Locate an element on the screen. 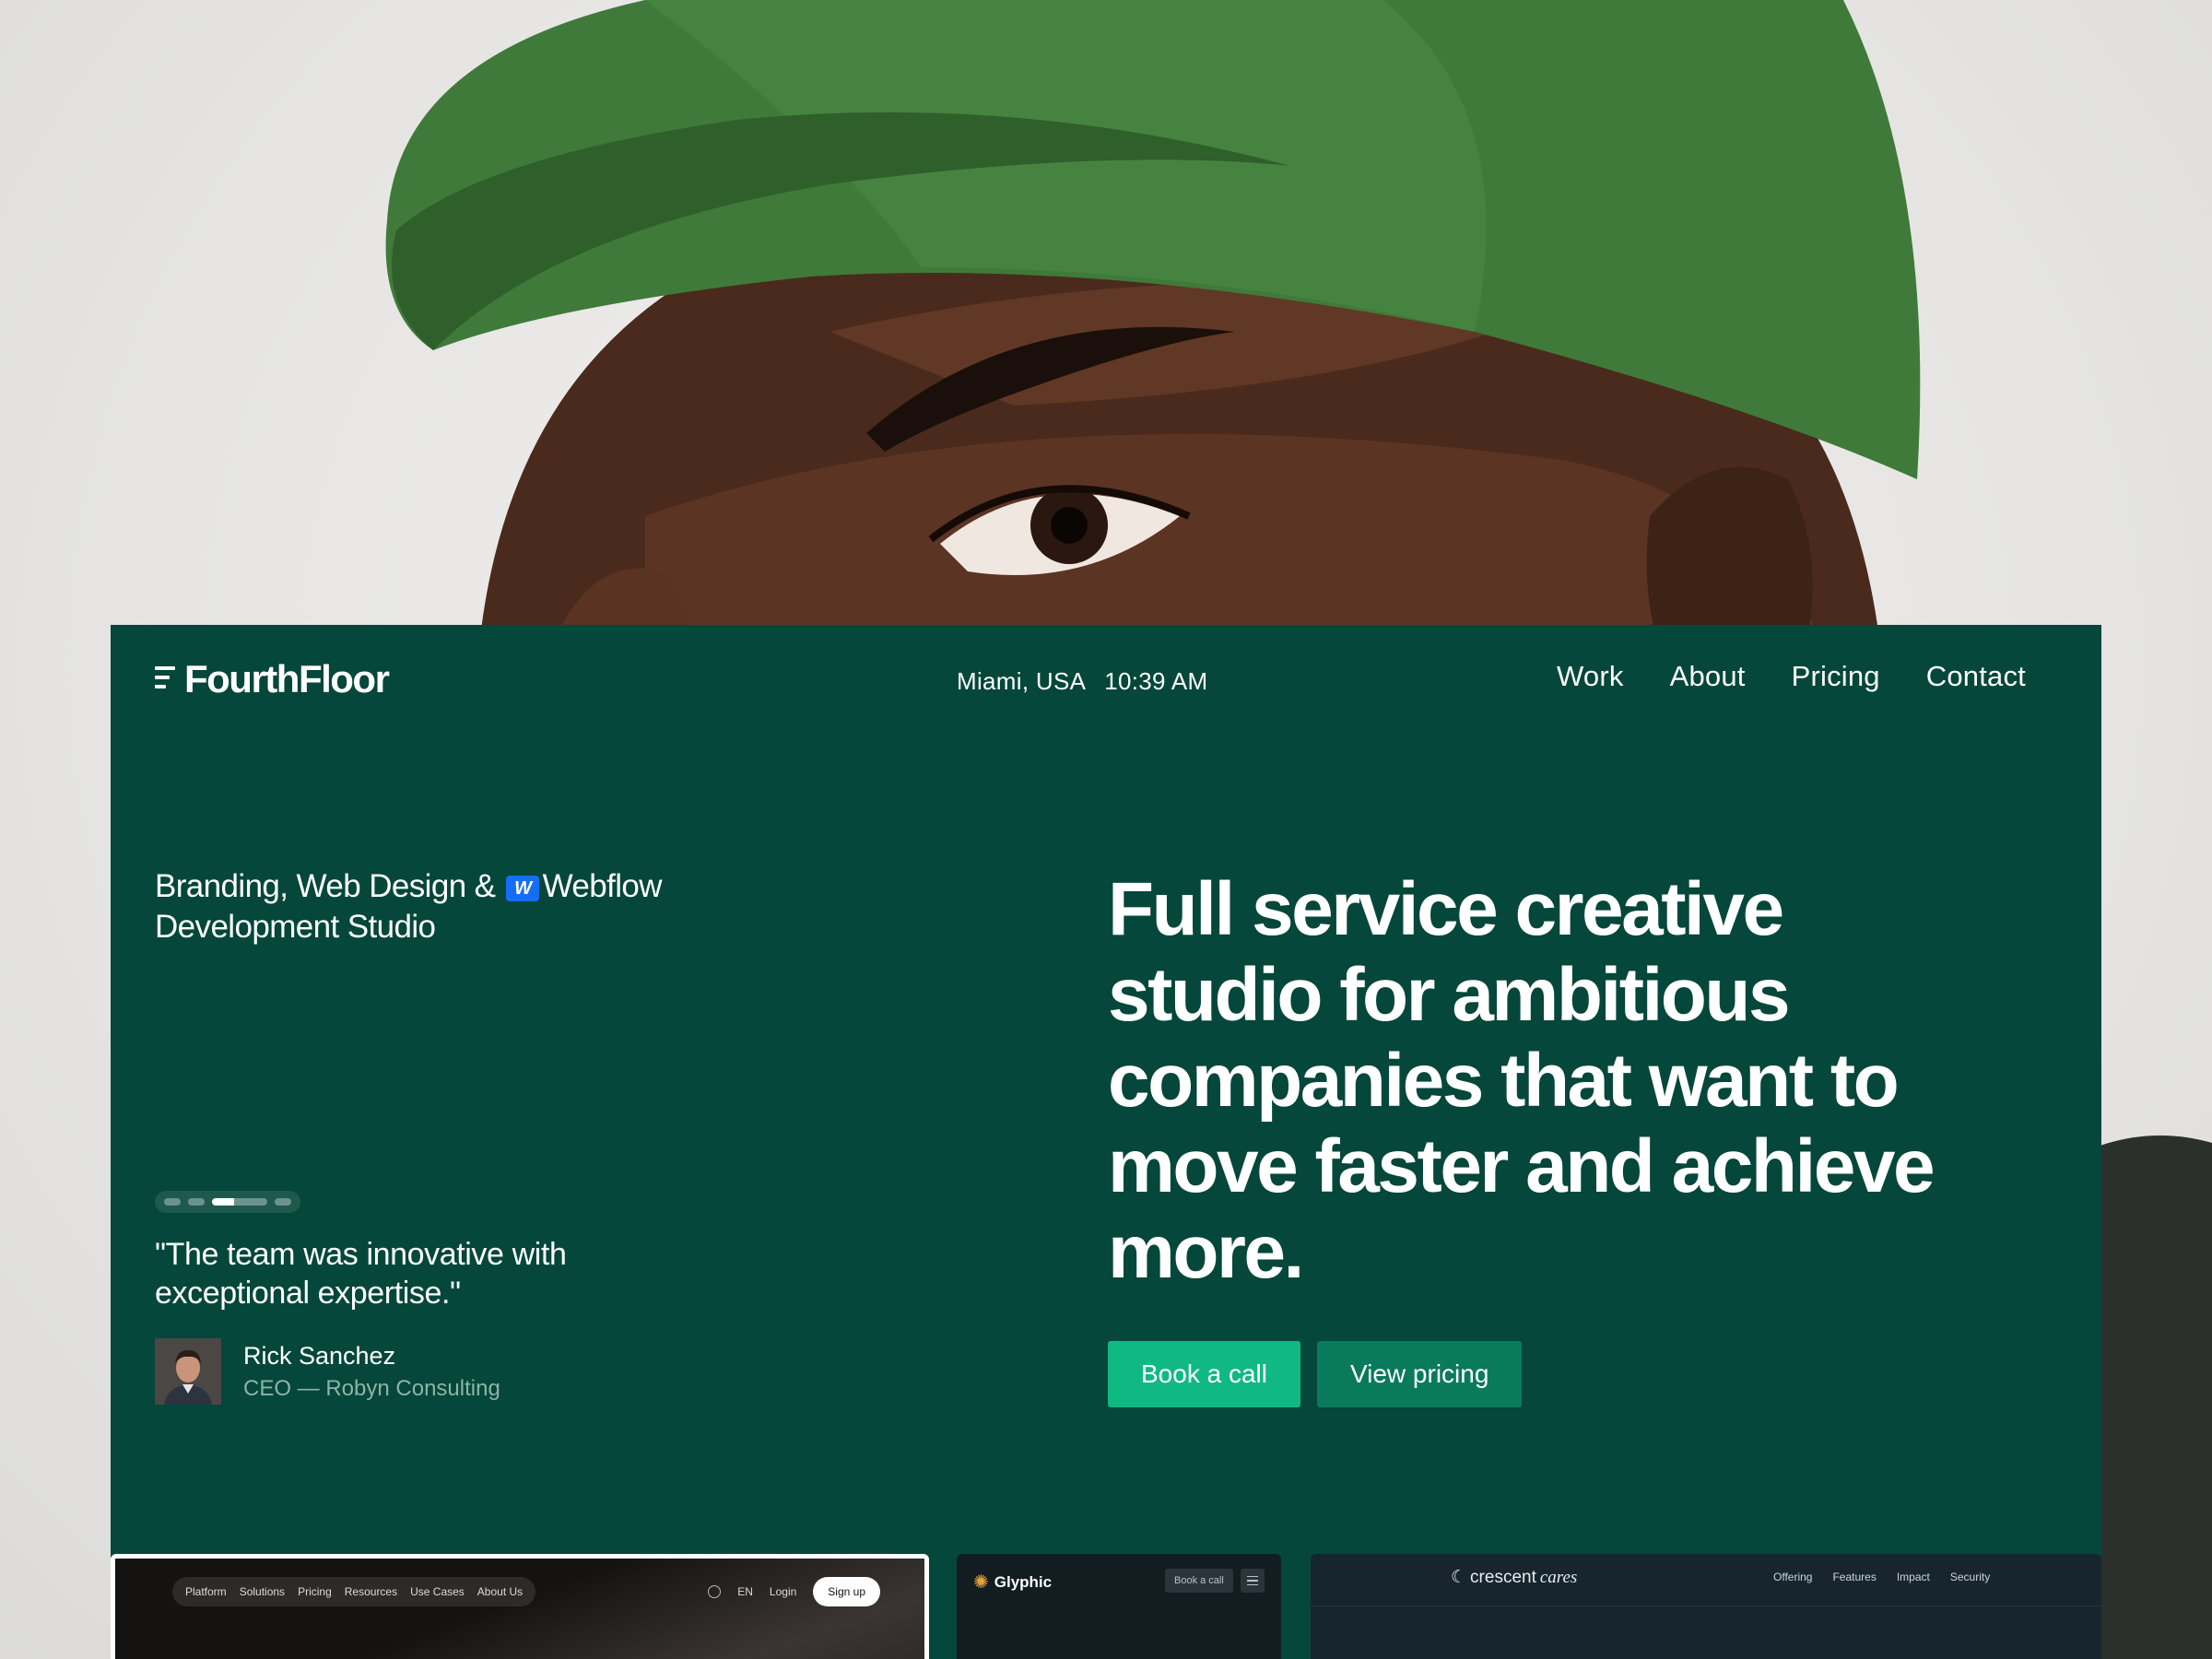 The height and width of the screenshot is (1659, 2212). preview-nav-item: Features is located at coordinates (1854, 1577).